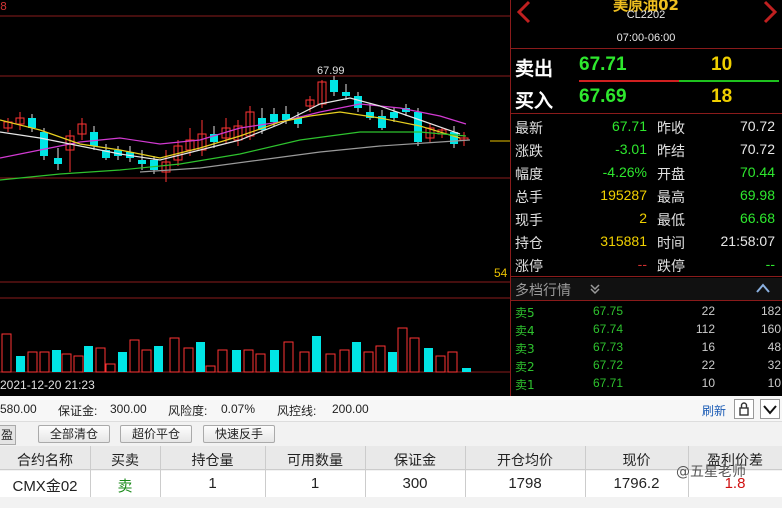 The image size is (782, 508). What do you see at coordinates (238, 409) in the screenshot?
I see `risk-value: 0.07%` at bounding box center [238, 409].